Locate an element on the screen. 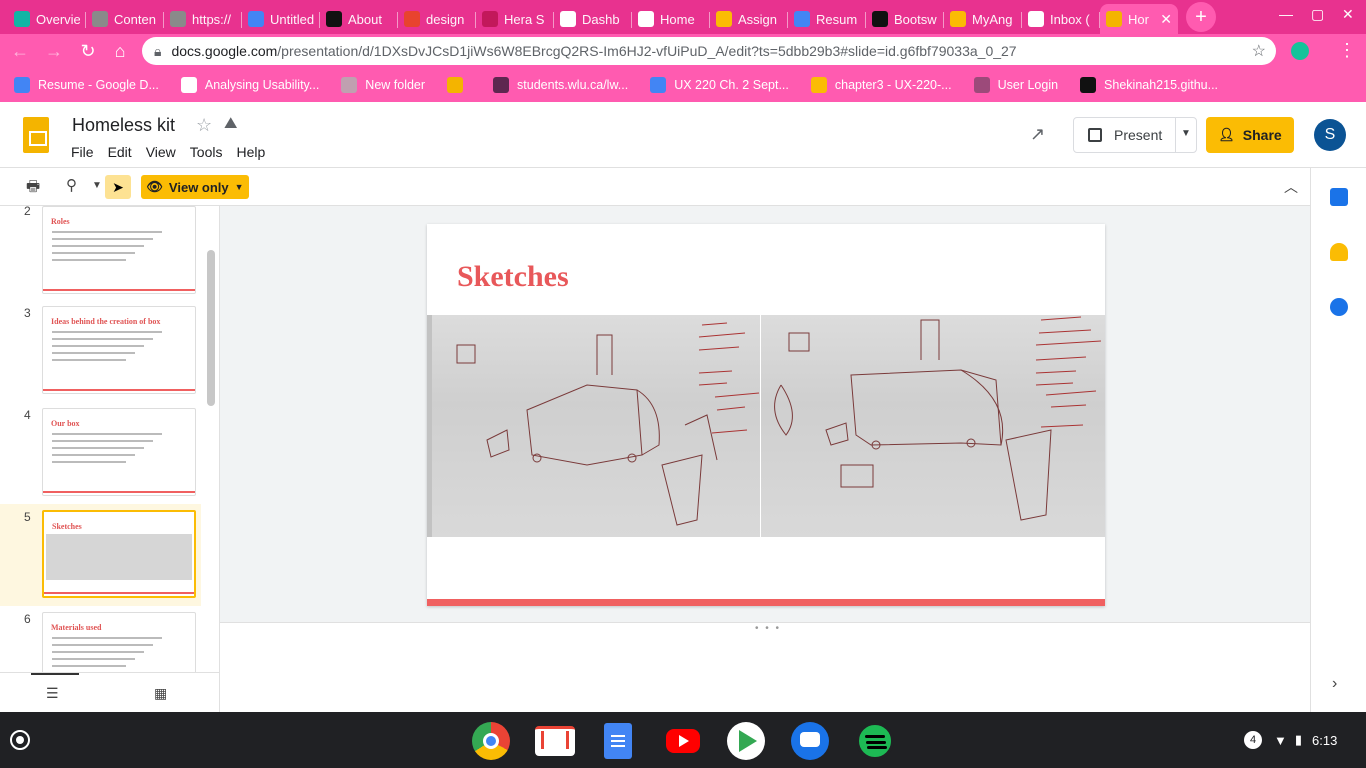  browser-tab: Home is located at coordinates (671, 19).